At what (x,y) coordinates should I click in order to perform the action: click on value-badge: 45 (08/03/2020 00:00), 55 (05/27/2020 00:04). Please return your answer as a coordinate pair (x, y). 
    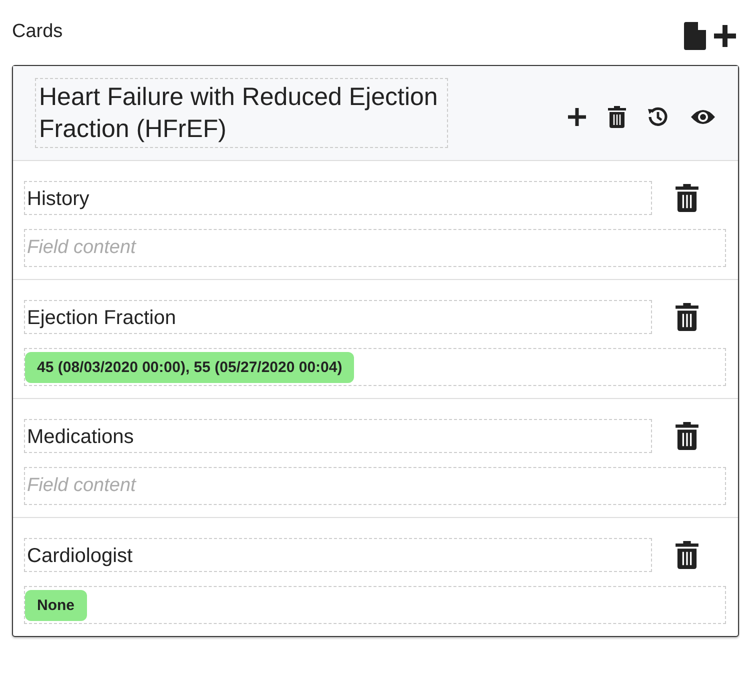
    Looking at the image, I should click on (189, 367).